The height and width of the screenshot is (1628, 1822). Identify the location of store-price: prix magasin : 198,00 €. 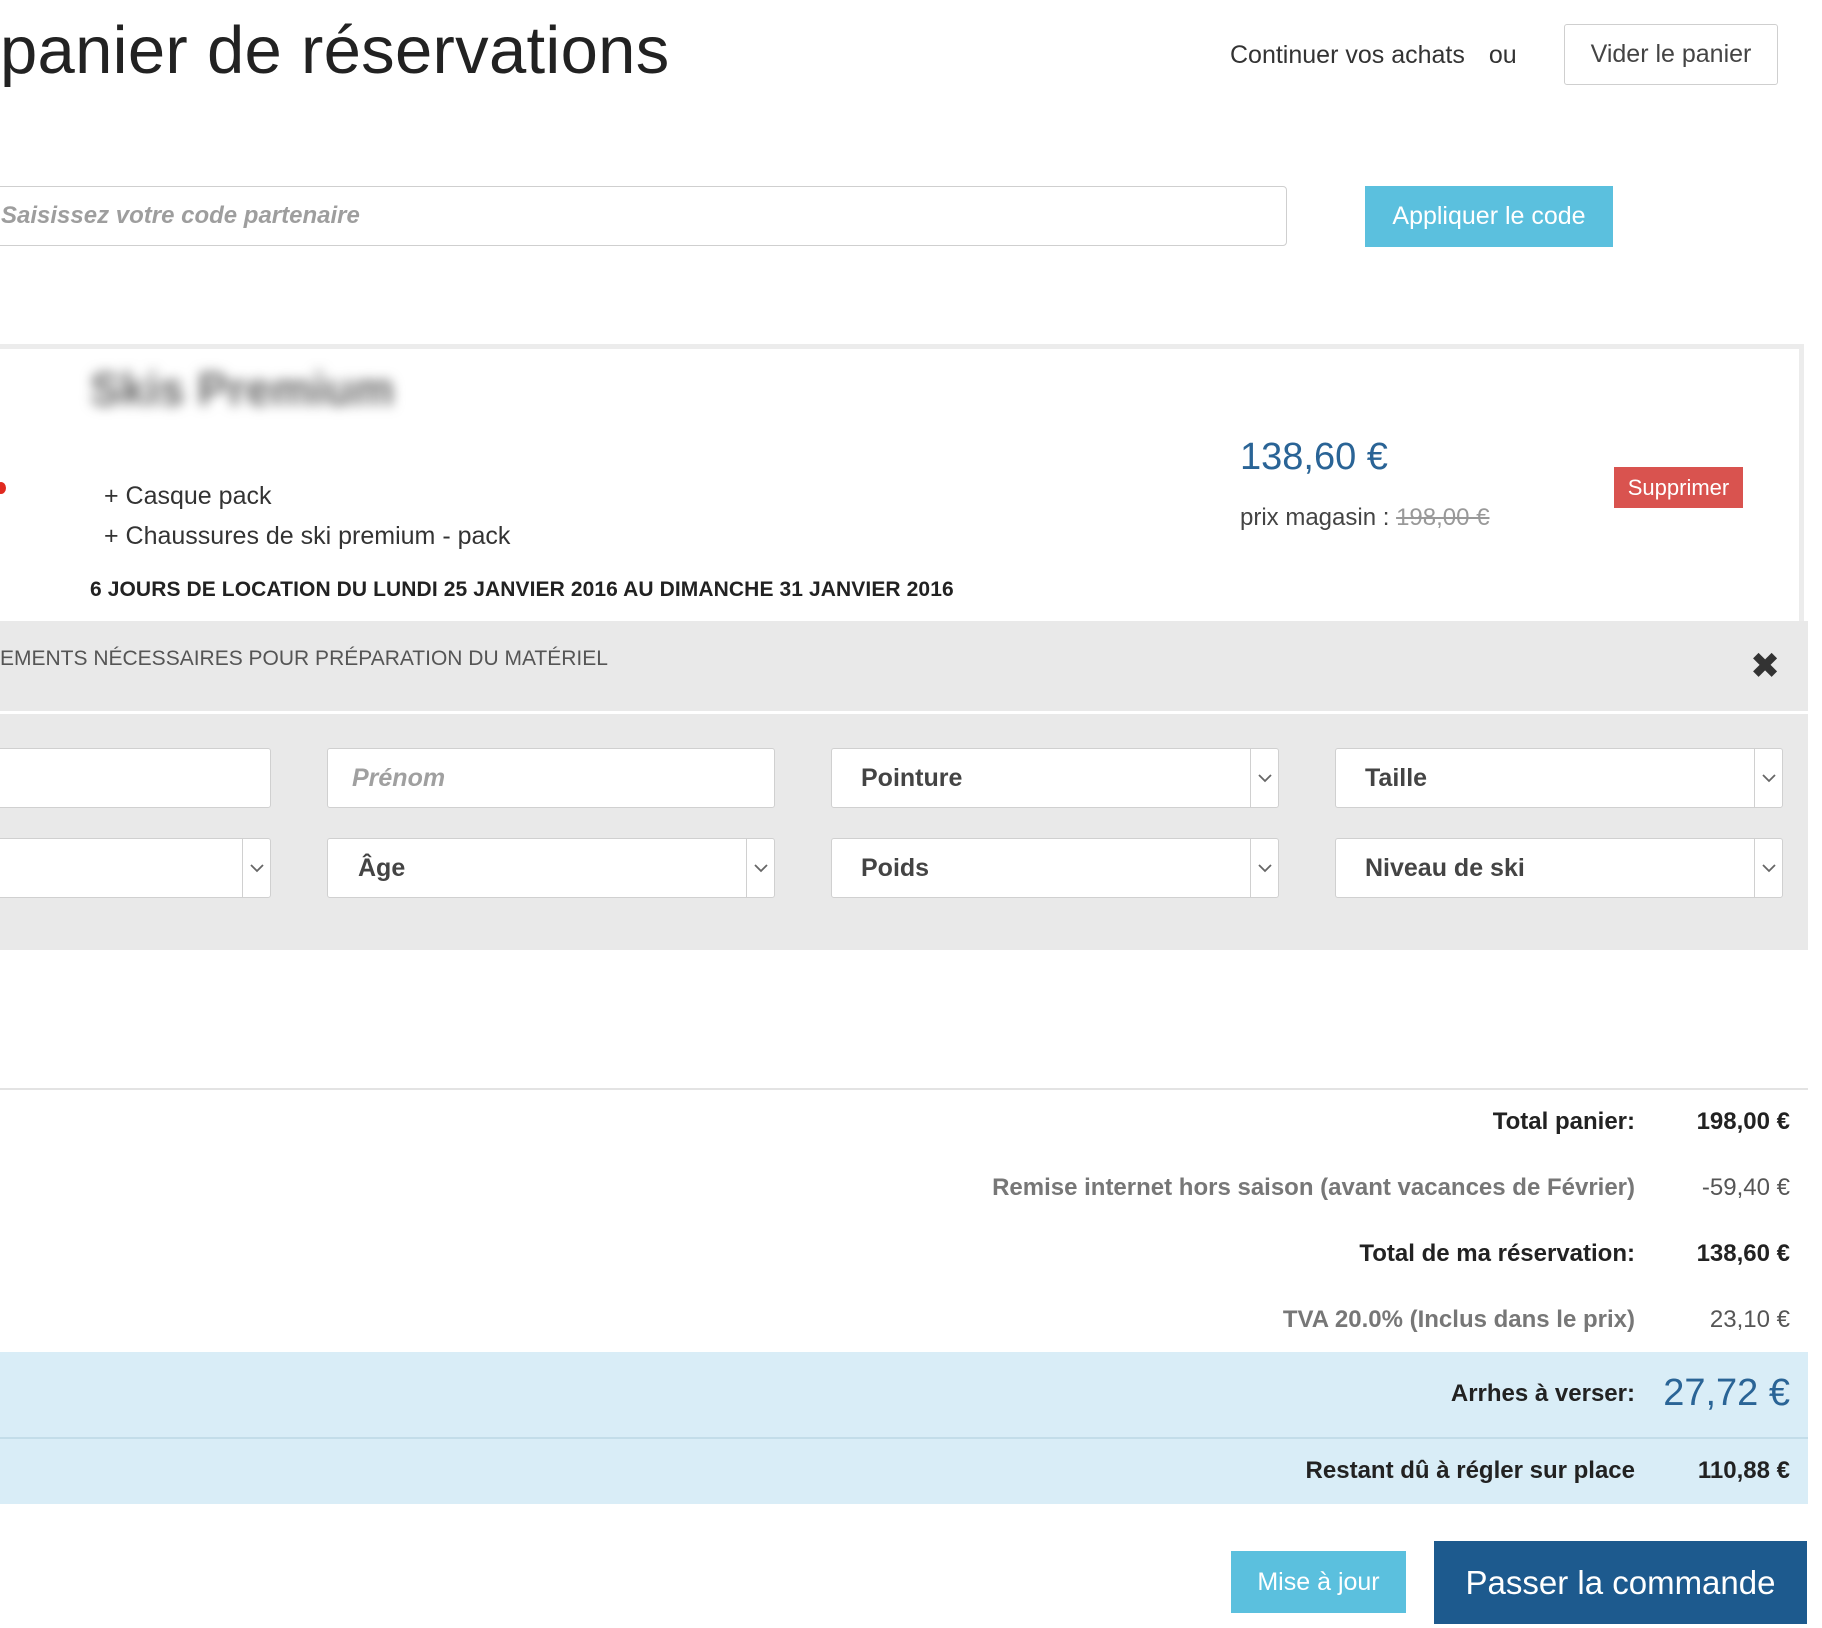
(1364, 518).